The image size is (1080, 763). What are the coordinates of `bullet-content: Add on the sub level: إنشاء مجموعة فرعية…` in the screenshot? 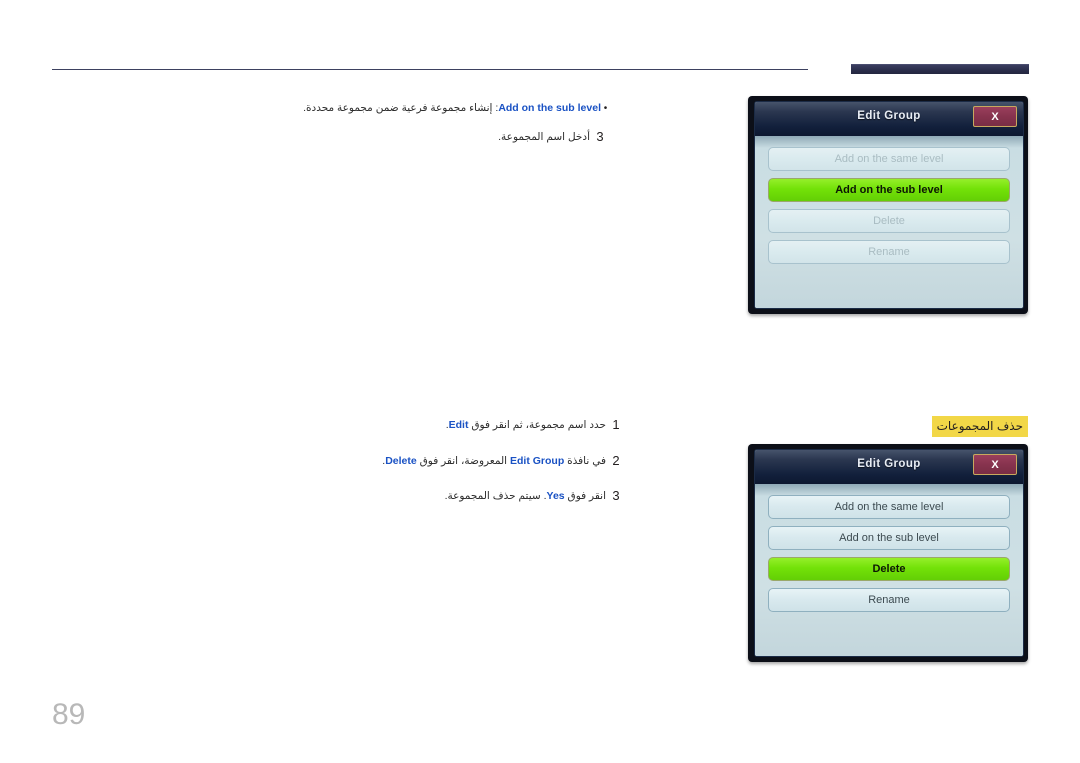 It's located at (452, 108).